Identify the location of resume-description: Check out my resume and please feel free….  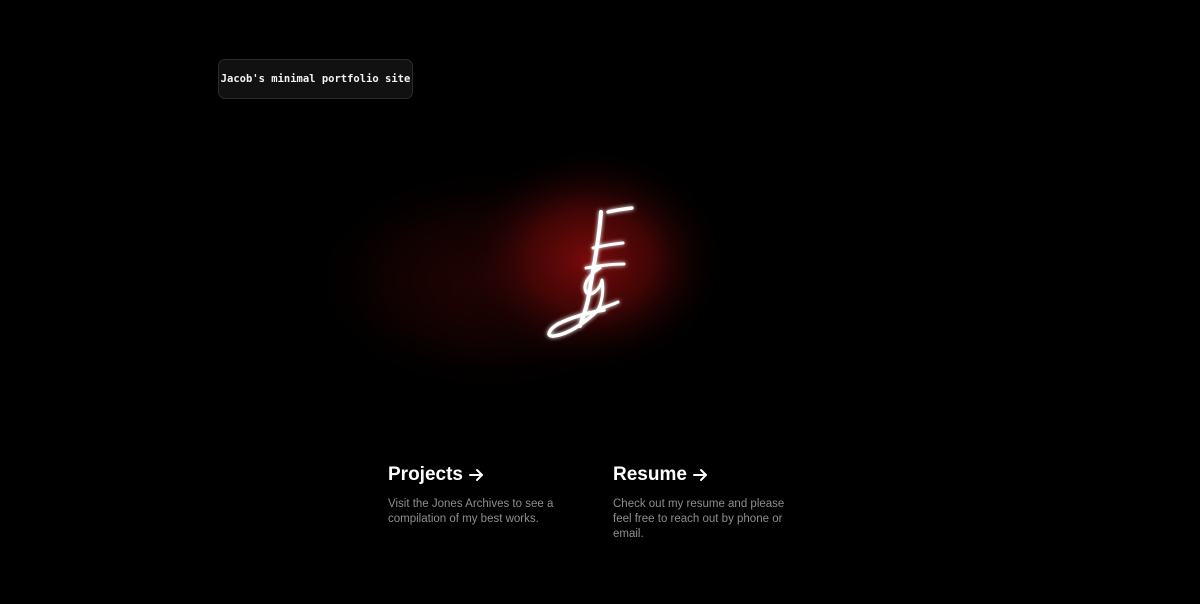
(699, 519).